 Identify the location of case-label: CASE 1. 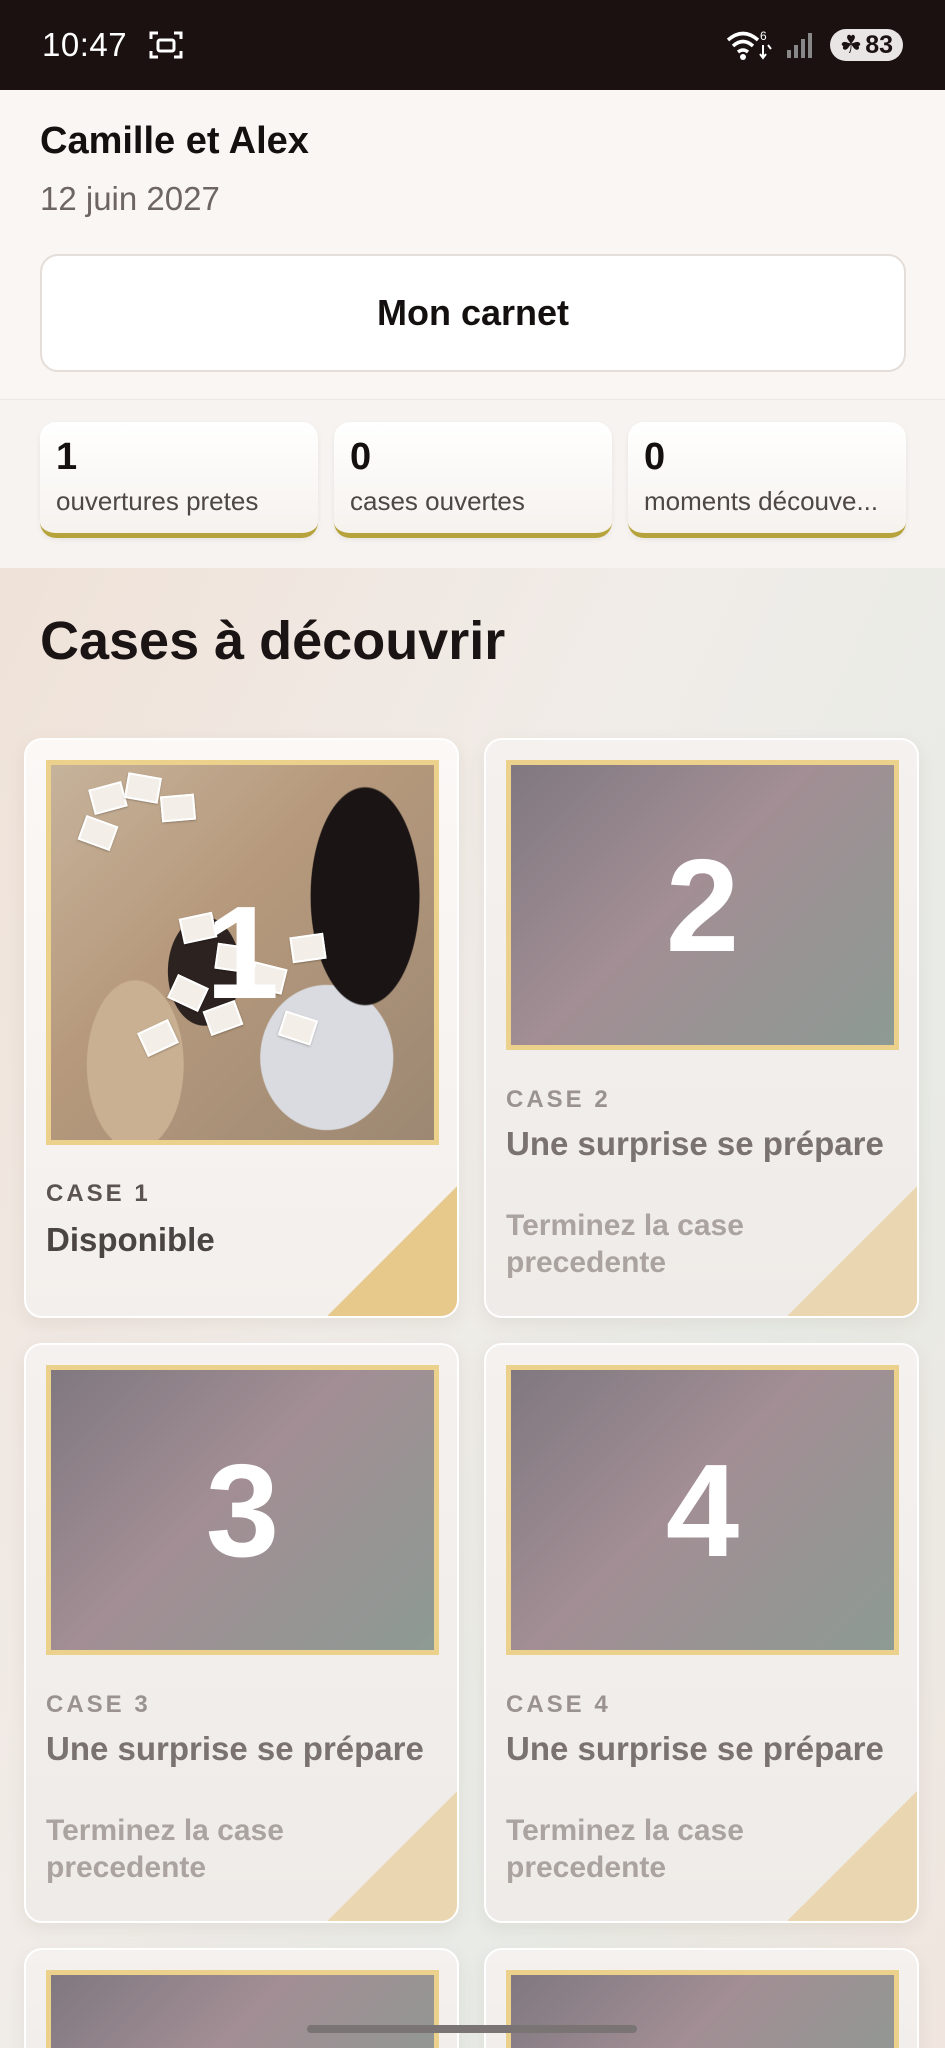
(98, 1193).